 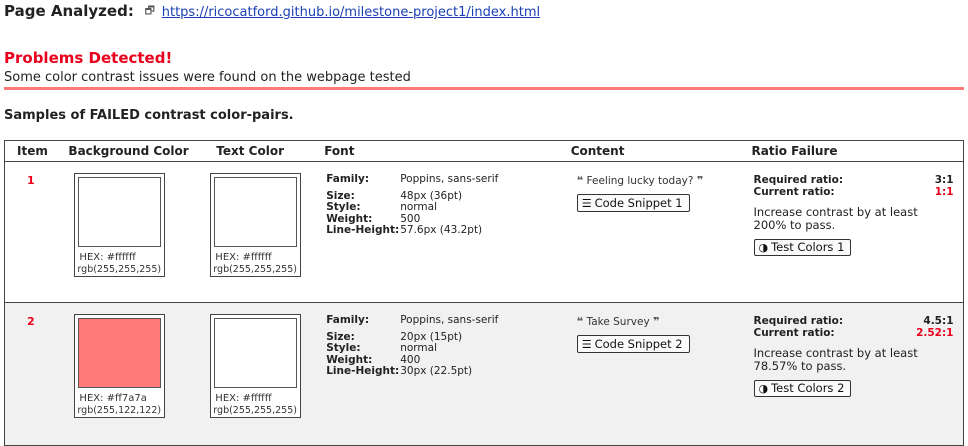 I want to click on samples-heading: Samples of FAILED contrast color-pairs., so click(x=149, y=115).